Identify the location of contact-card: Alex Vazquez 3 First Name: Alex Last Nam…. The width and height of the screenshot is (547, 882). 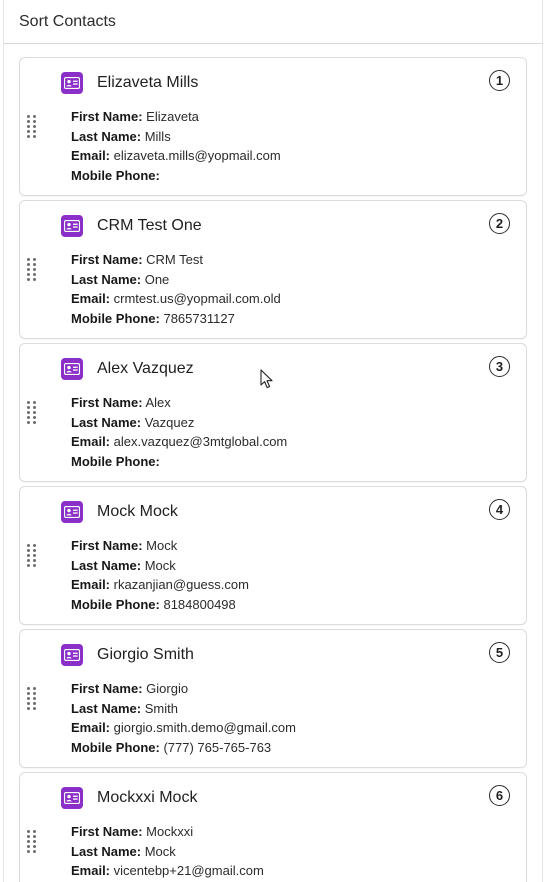
(273, 412).